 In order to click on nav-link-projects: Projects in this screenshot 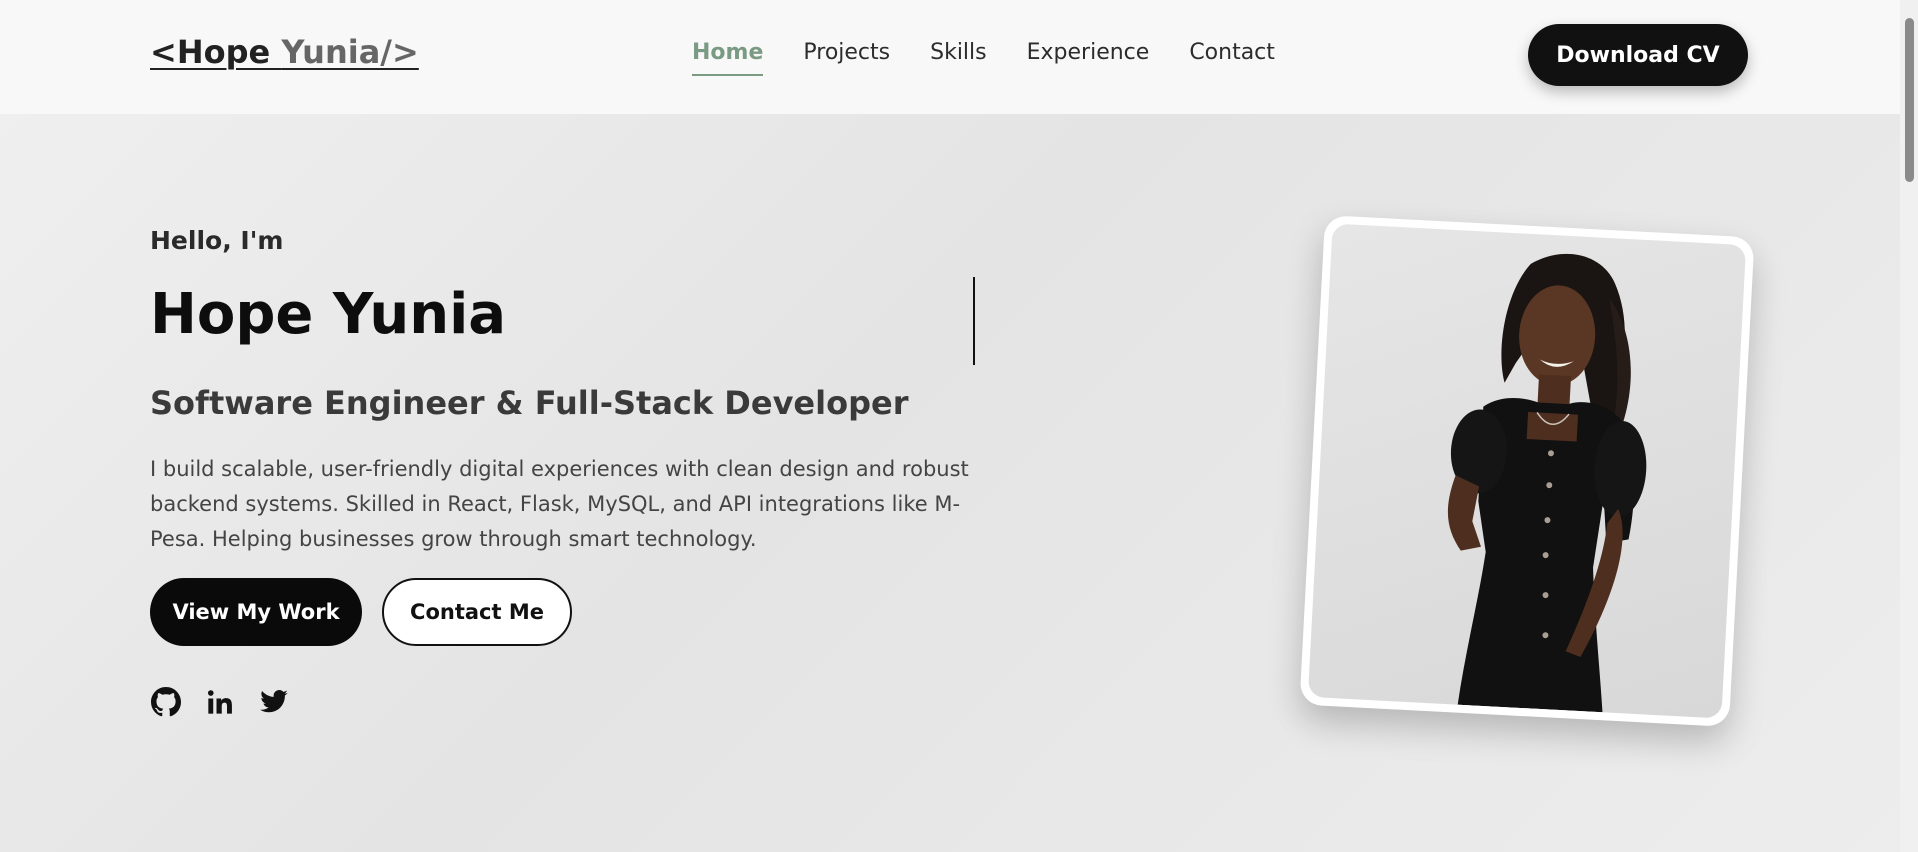, I will do `click(846, 57)`.